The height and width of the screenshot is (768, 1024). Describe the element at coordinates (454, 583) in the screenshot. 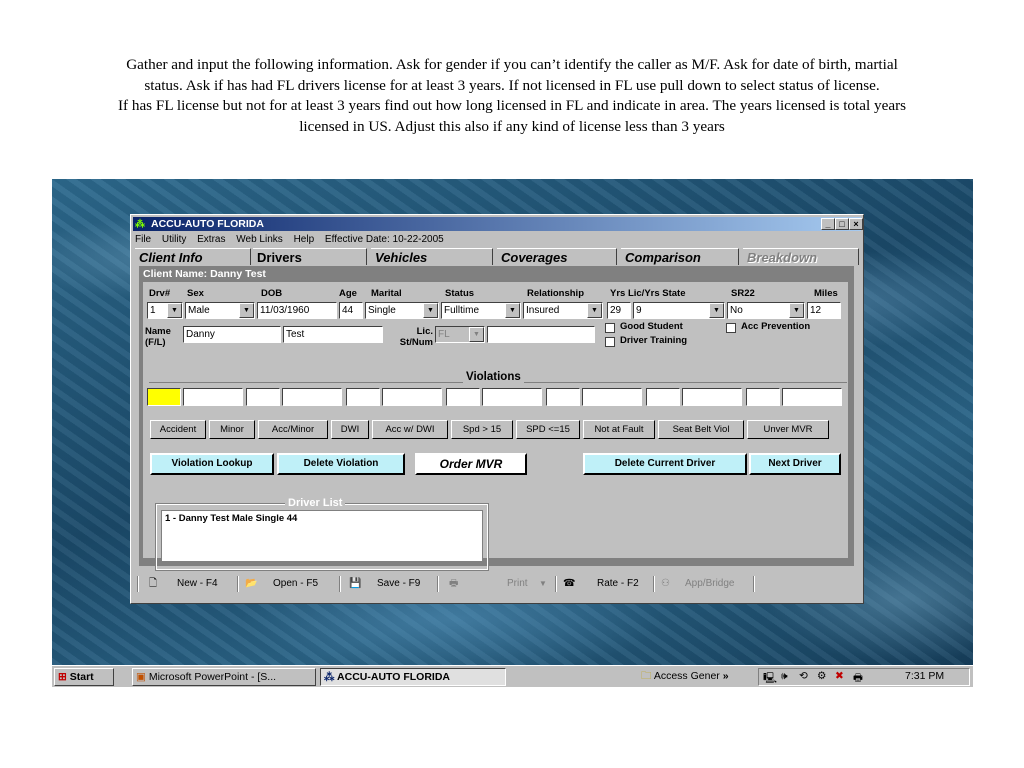

I see `printer-icon: 🖶` at that location.